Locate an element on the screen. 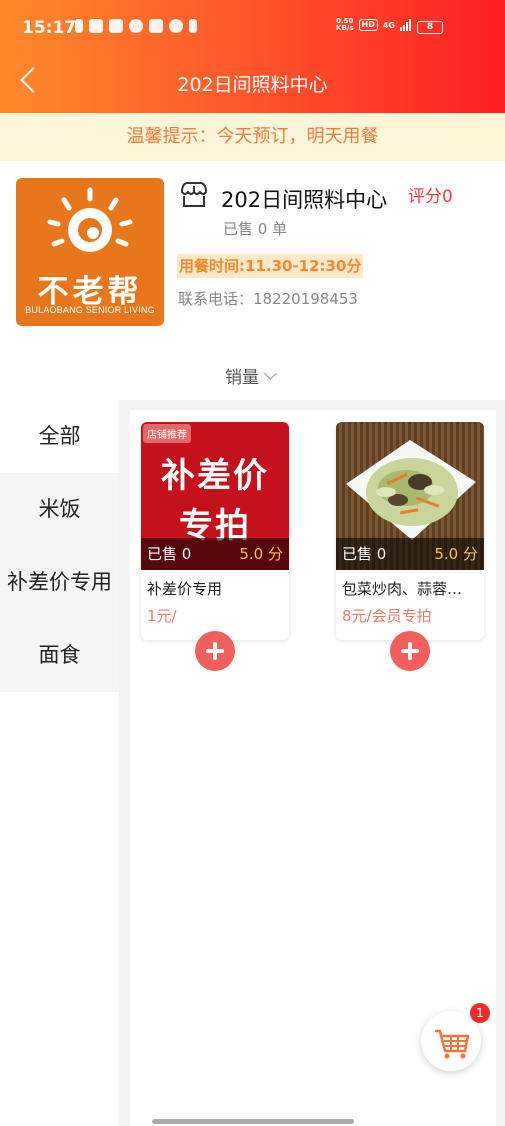  product-card: 已售 0 5.0 分 包菜炒肉、蒜蓉… 8元/会员专拍 is located at coordinates (410, 546).